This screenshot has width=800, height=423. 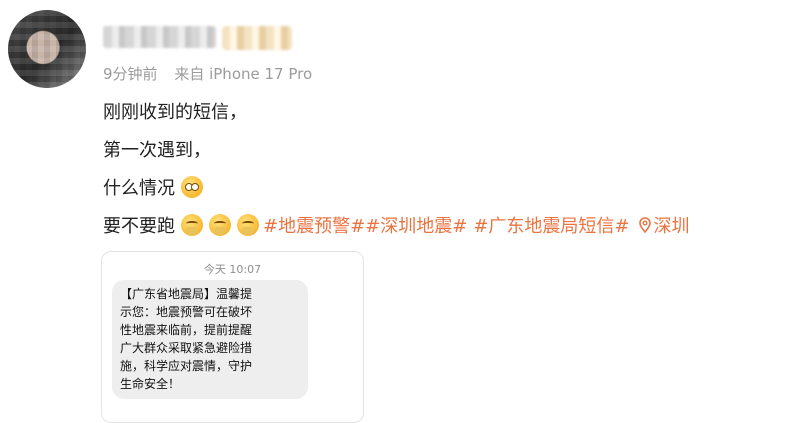 I want to click on post-line-3: 什么情况, so click(x=153, y=187).